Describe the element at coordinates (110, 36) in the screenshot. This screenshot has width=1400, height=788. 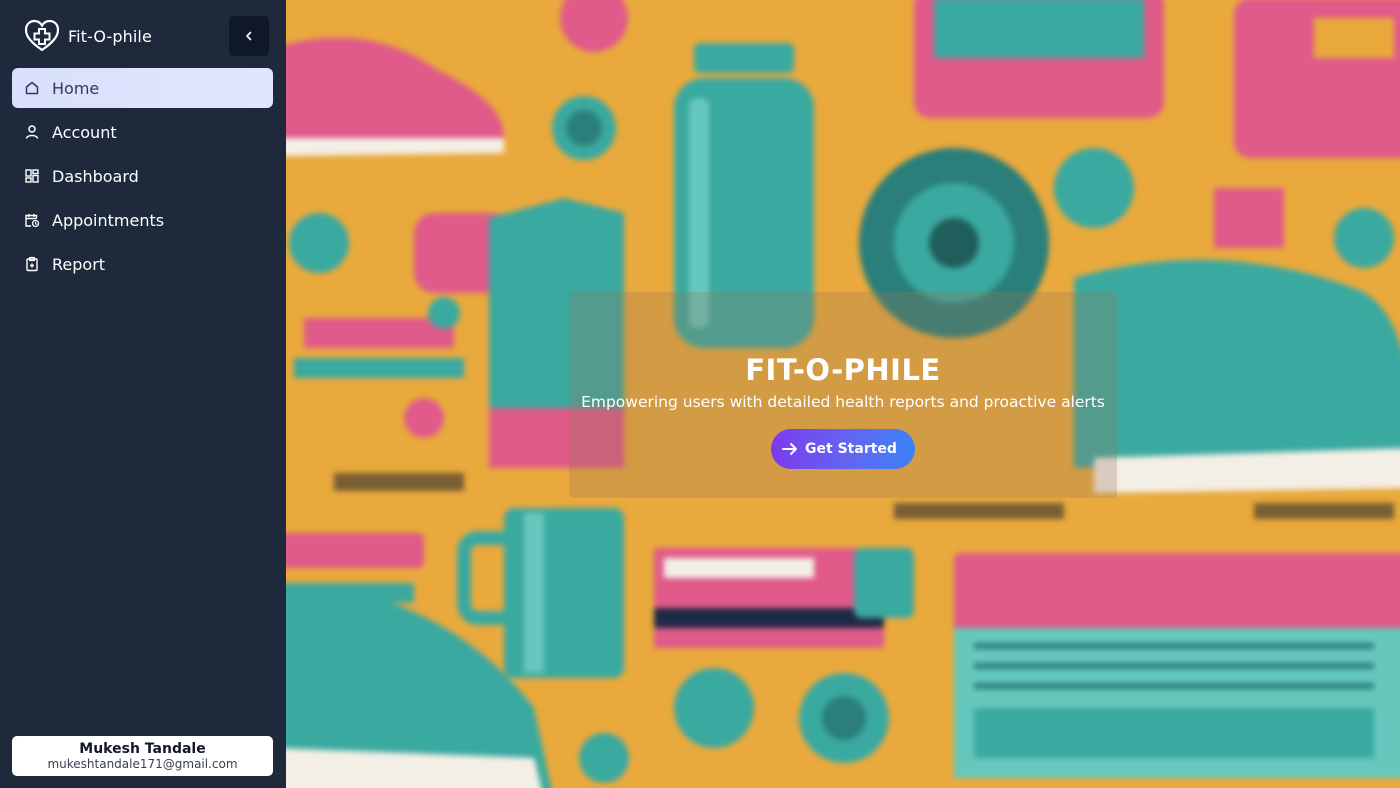
I see `app-name: Fit-O-phile` at that location.